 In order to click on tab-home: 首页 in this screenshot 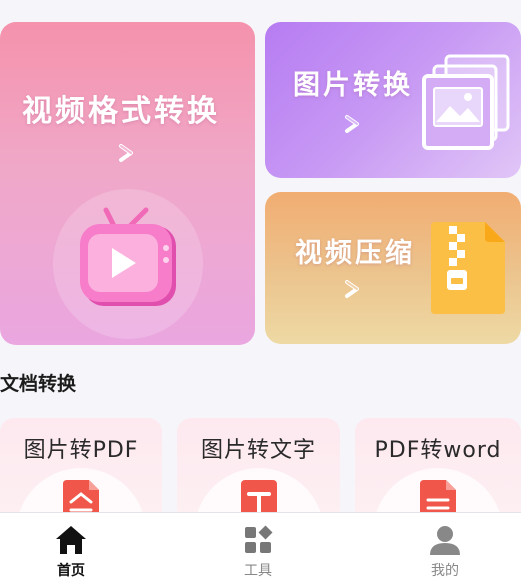, I will do `click(71, 550)`.